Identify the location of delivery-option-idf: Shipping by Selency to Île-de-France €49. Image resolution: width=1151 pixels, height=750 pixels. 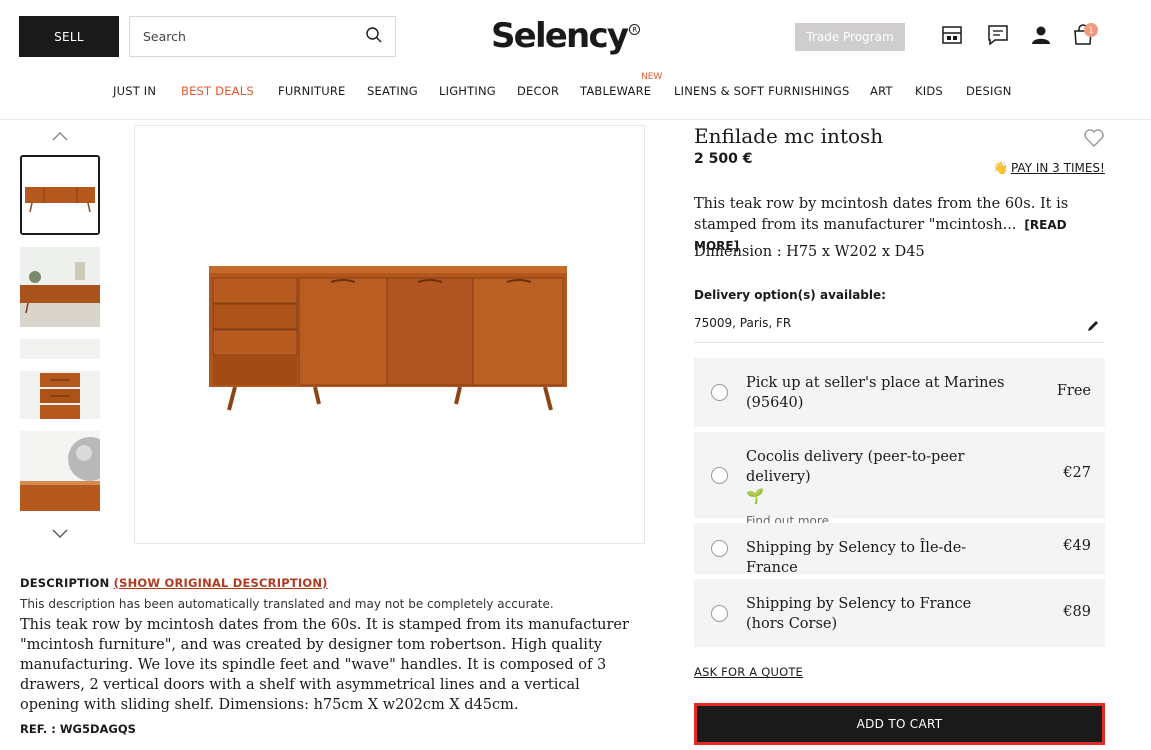
(899, 549).